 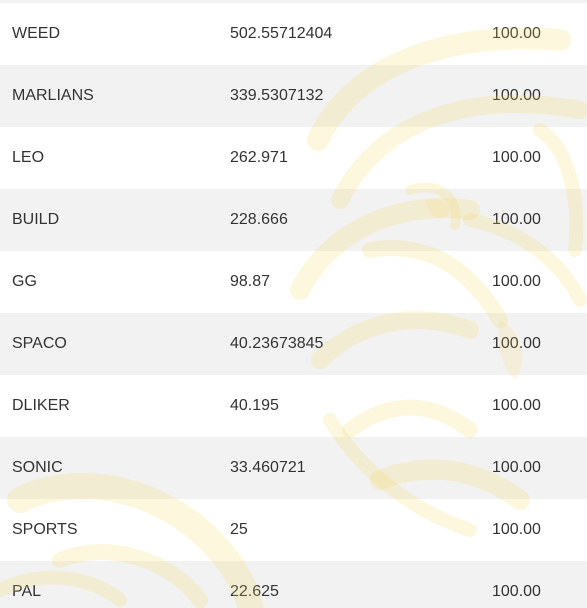 I want to click on token-symbol-cell: SPORTS, so click(x=45, y=529).